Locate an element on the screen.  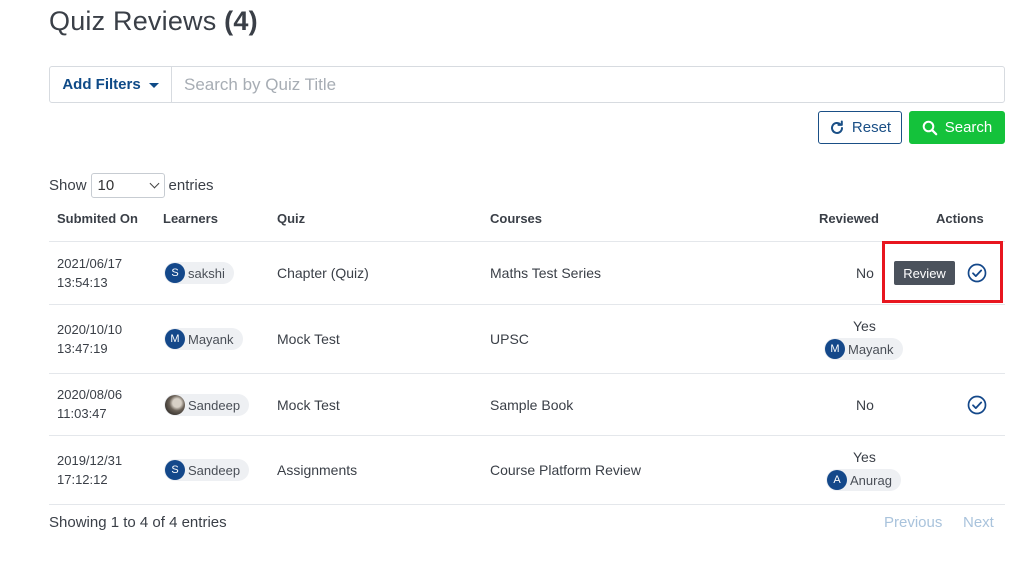
filter-bar: Add Filters is located at coordinates (527, 84).